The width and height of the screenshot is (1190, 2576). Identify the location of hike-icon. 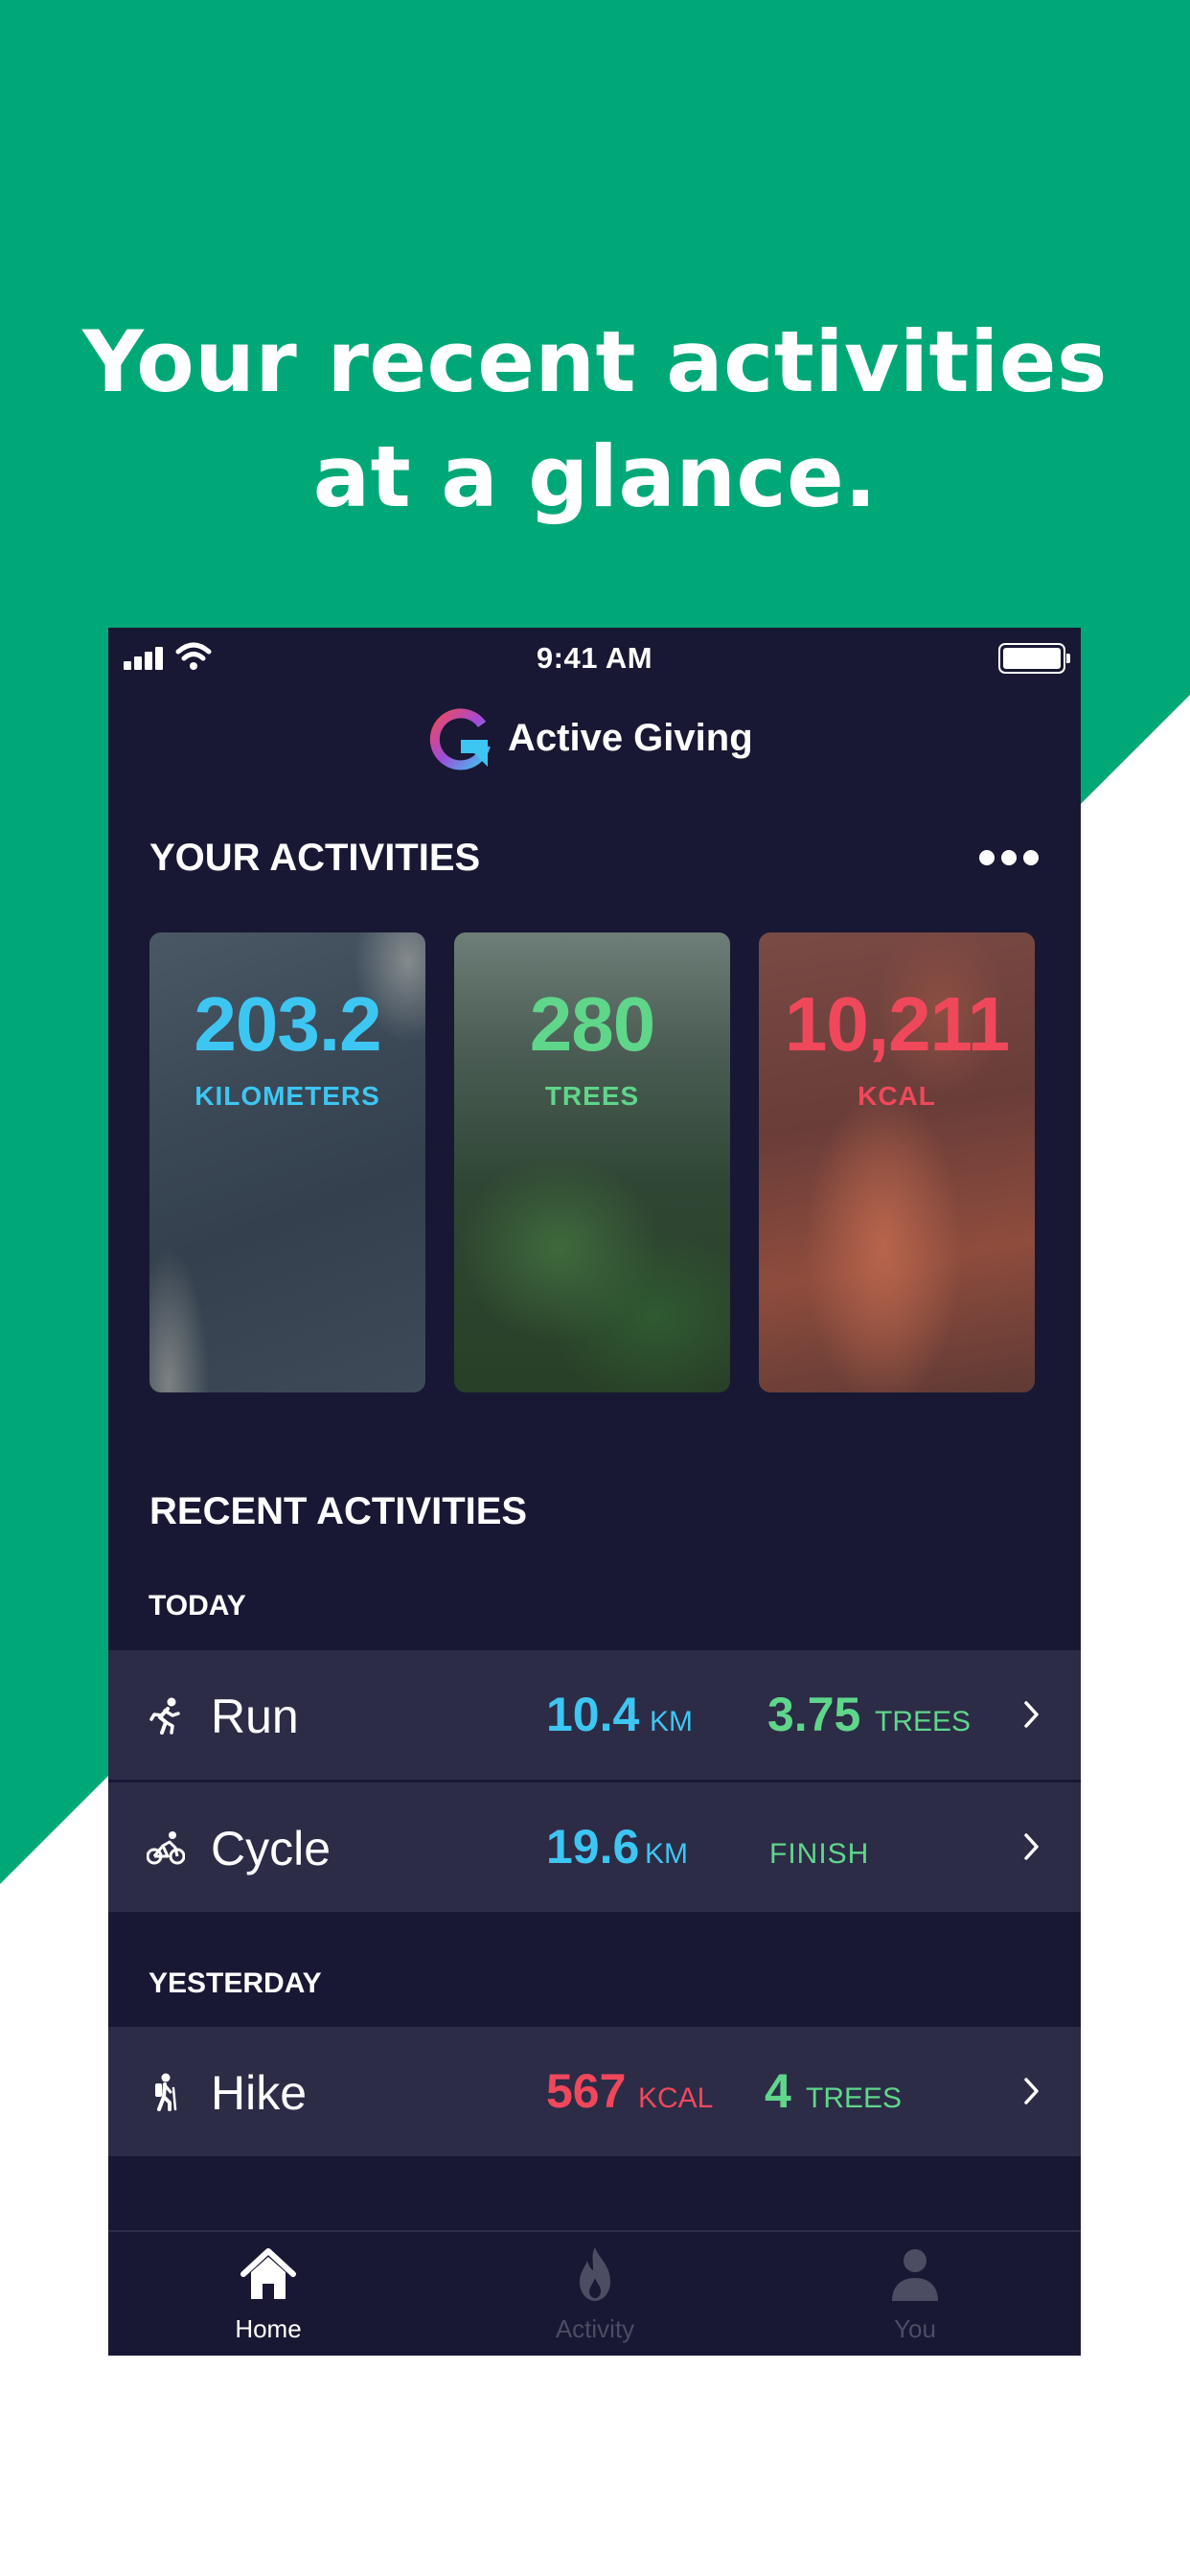
(166, 2092).